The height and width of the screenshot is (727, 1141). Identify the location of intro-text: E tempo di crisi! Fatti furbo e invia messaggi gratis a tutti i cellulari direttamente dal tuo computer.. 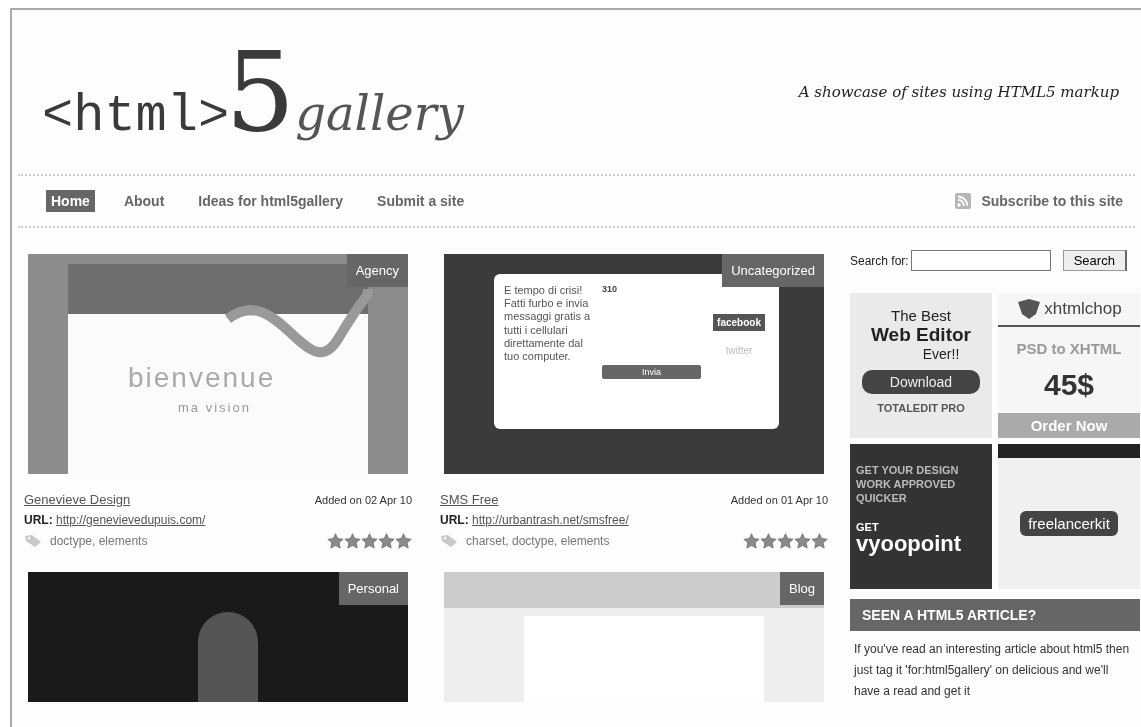
(548, 324).